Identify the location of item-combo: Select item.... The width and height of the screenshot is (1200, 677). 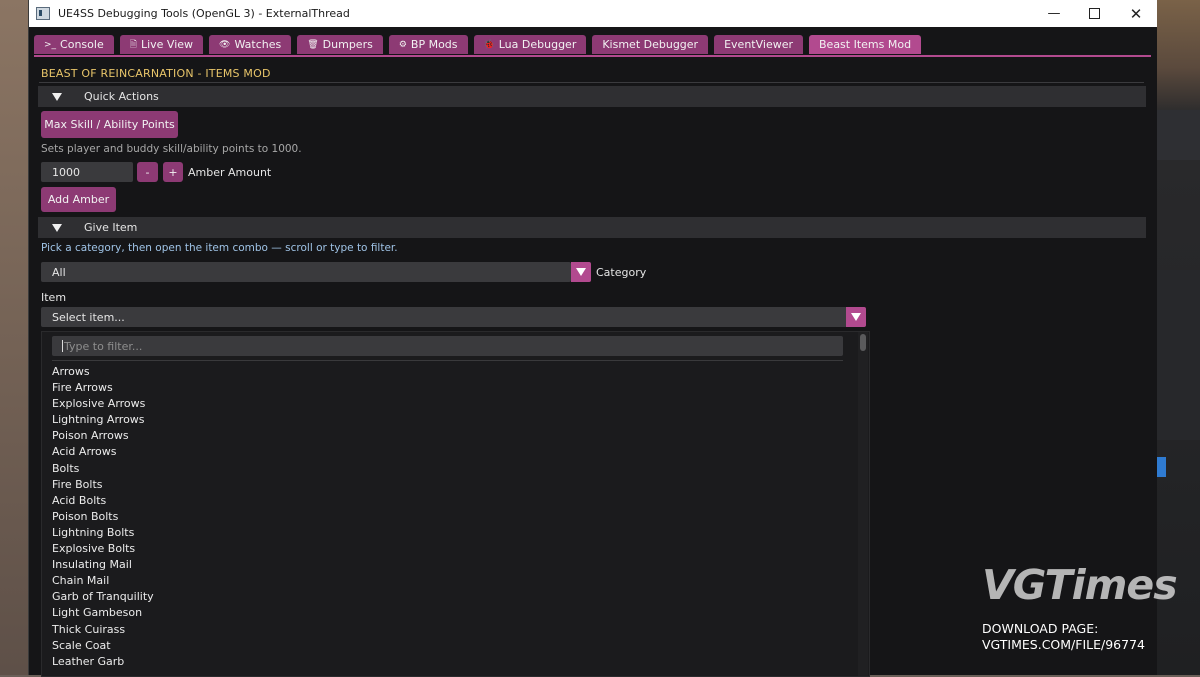
(444, 317).